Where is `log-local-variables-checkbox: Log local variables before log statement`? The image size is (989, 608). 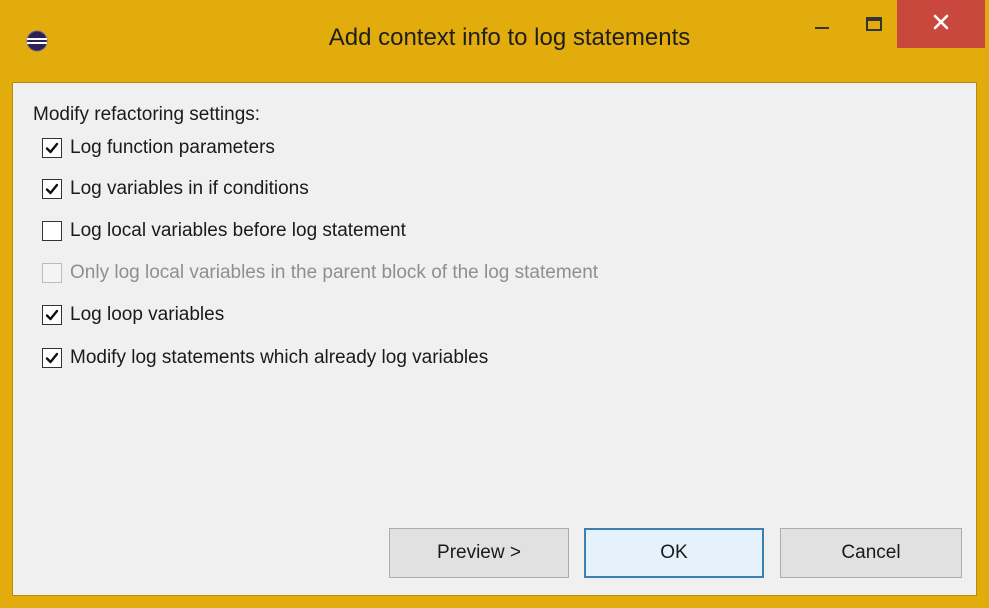
log-local-variables-checkbox: Log local variables before log statement is located at coordinates (224, 231).